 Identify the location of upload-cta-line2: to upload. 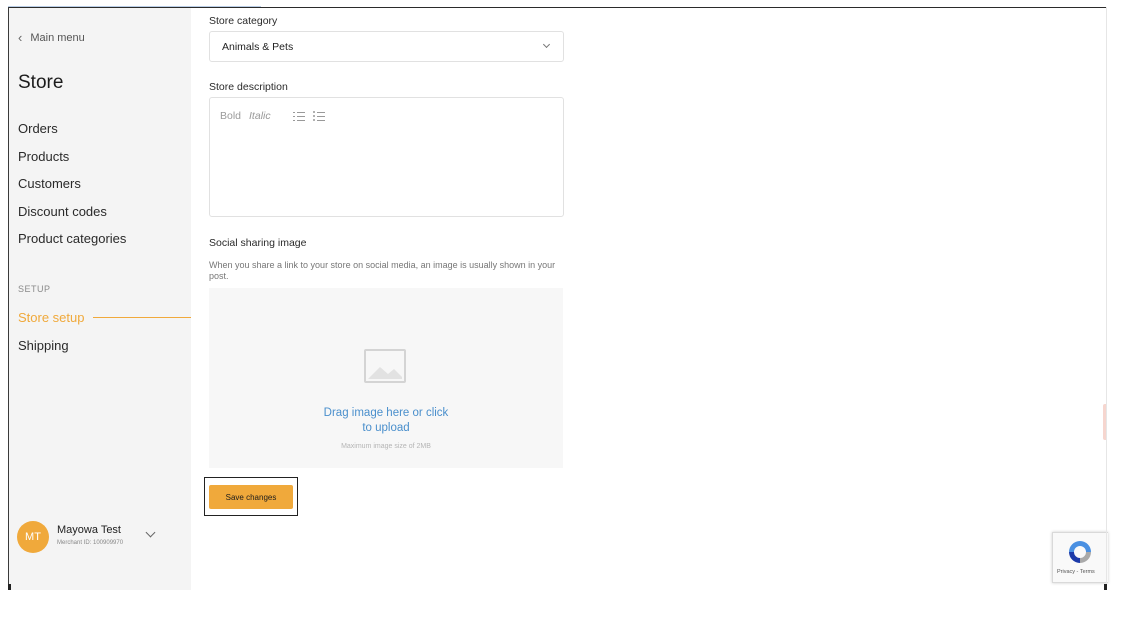
(386, 428).